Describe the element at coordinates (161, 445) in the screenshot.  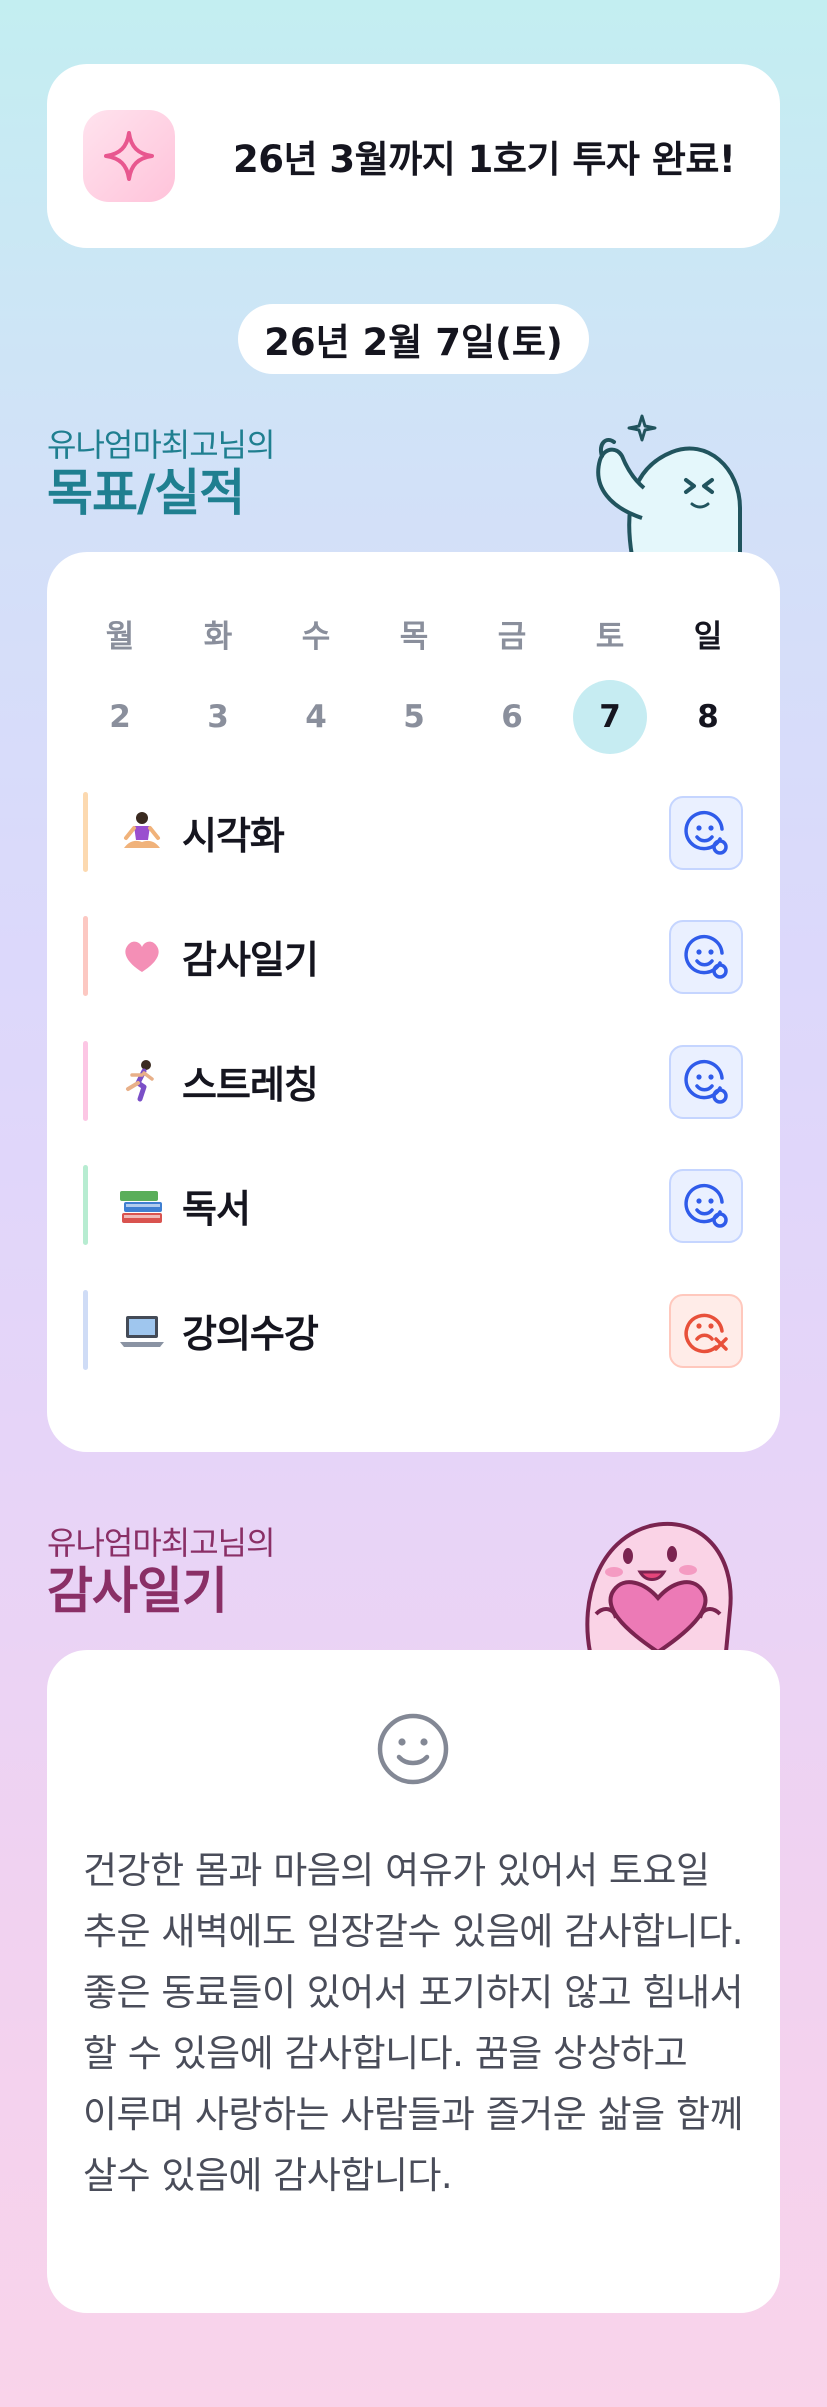
I see `habits-section-subtitle: 유나엄마최고님의` at that location.